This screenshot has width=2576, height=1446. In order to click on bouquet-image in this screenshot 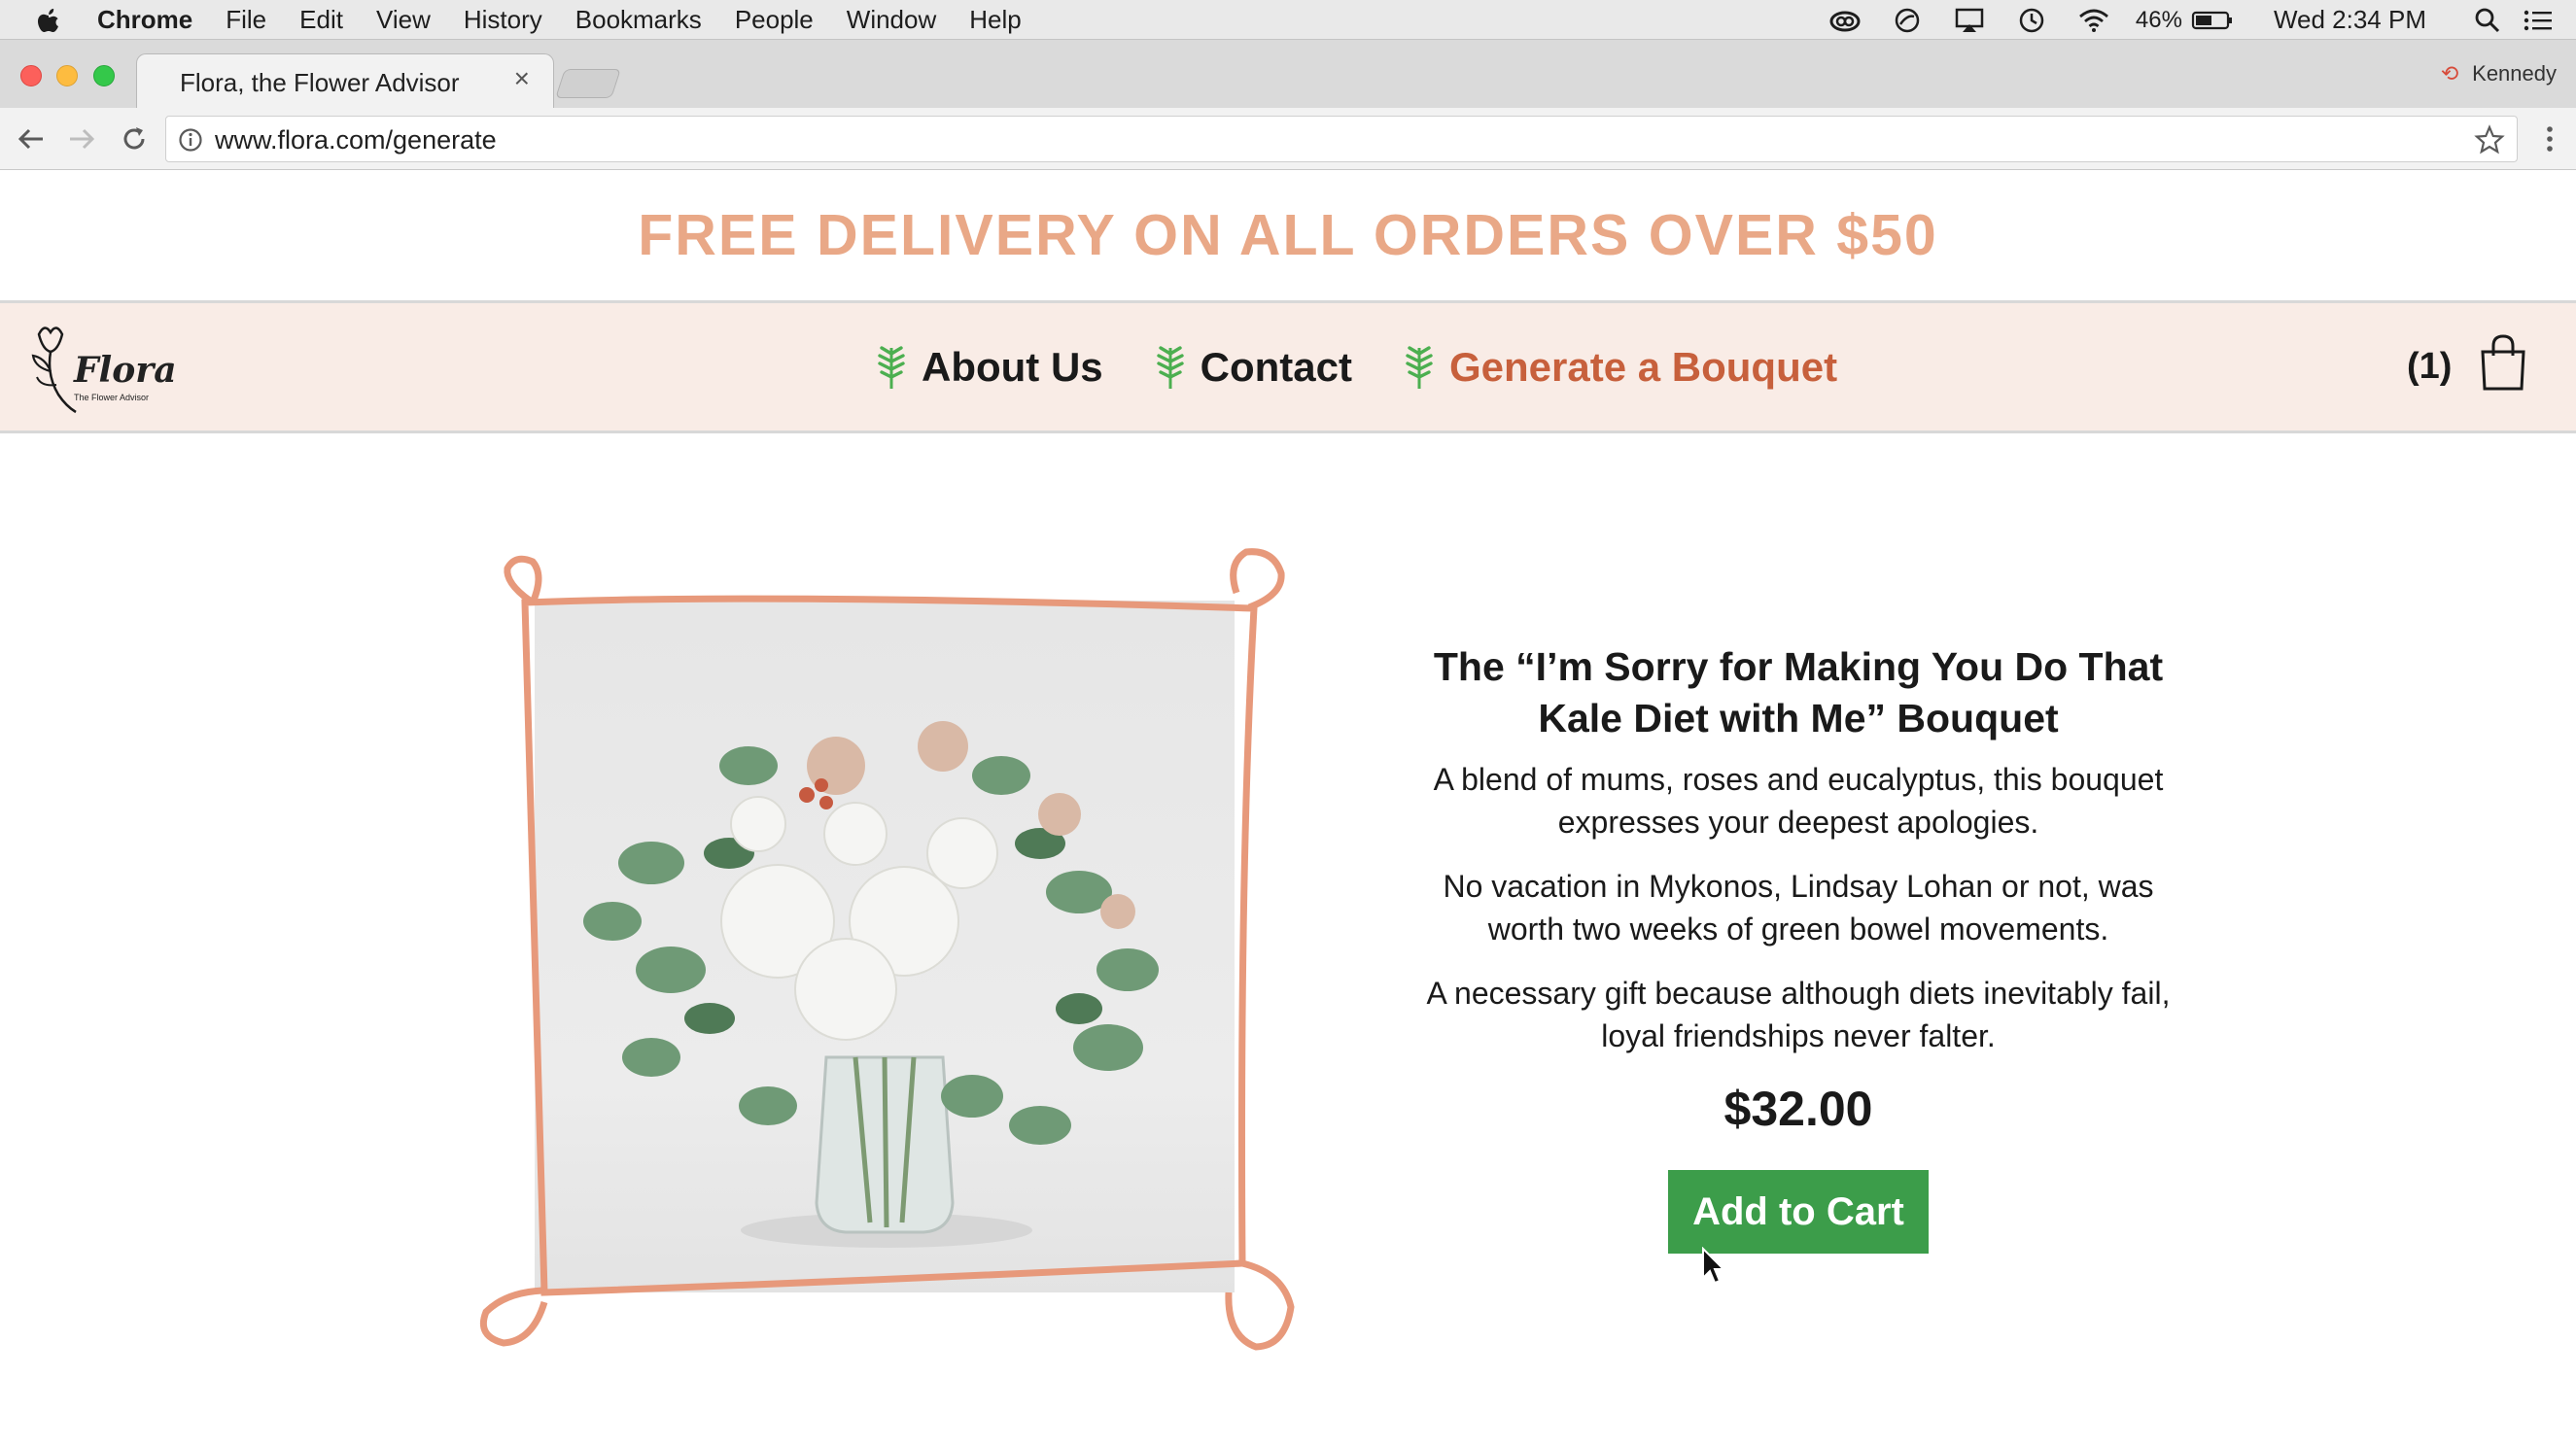, I will do `click(871, 984)`.